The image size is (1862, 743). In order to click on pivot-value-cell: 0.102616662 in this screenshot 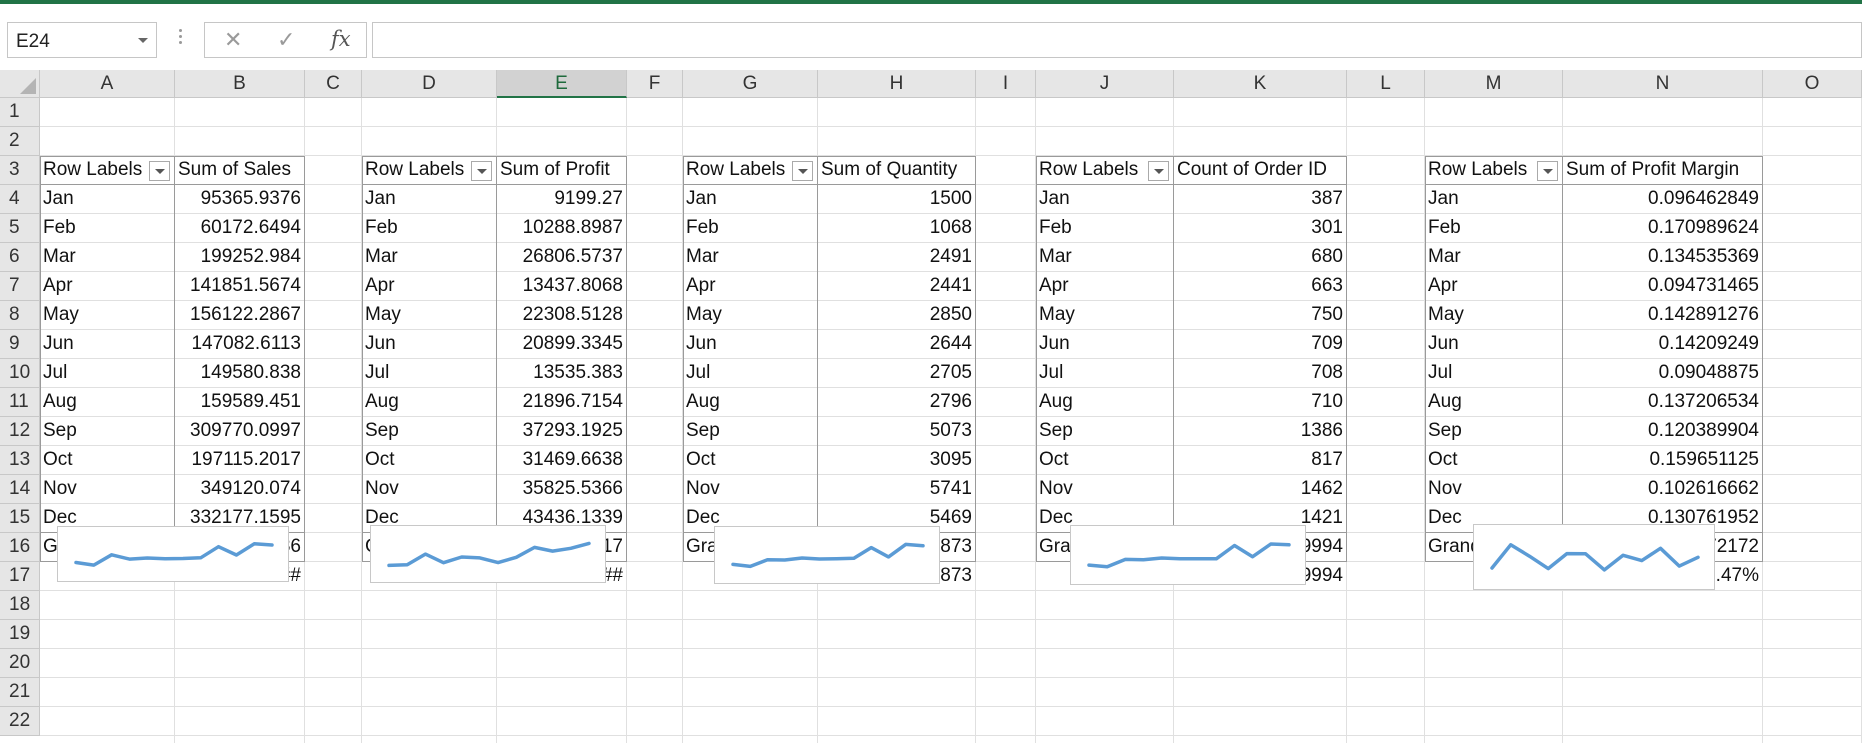, I will do `click(1663, 489)`.